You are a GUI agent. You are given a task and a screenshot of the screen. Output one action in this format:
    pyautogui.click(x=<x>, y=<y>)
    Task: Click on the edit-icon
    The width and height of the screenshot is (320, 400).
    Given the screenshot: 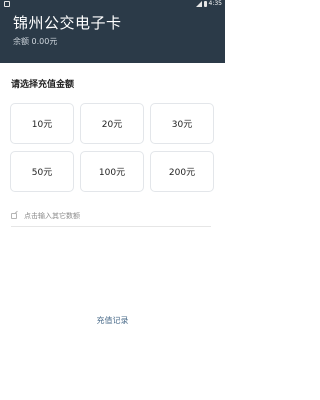 What is the action you would take?
    pyautogui.click(x=14, y=216)
    